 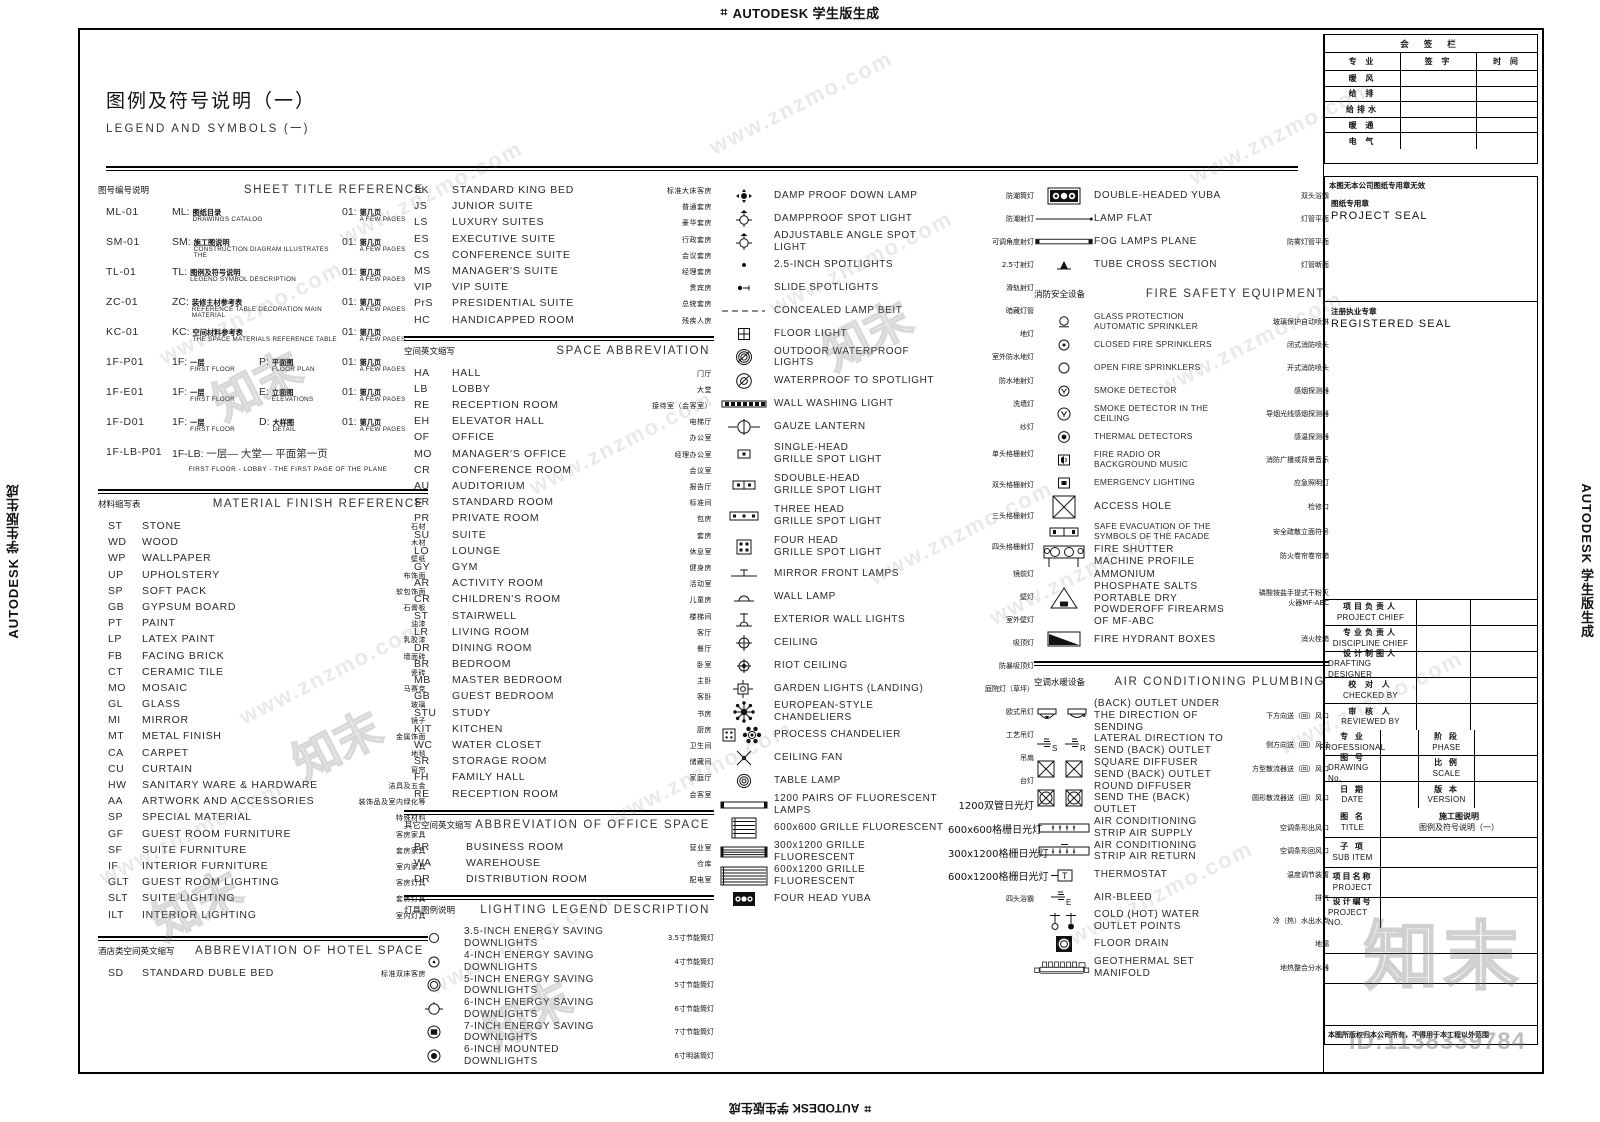 What do you see at coordinates (1013, 515) in the screenshot?
I see `symbol-label-cn: 三头格栅射灯` at bounding box center [1013, 515].